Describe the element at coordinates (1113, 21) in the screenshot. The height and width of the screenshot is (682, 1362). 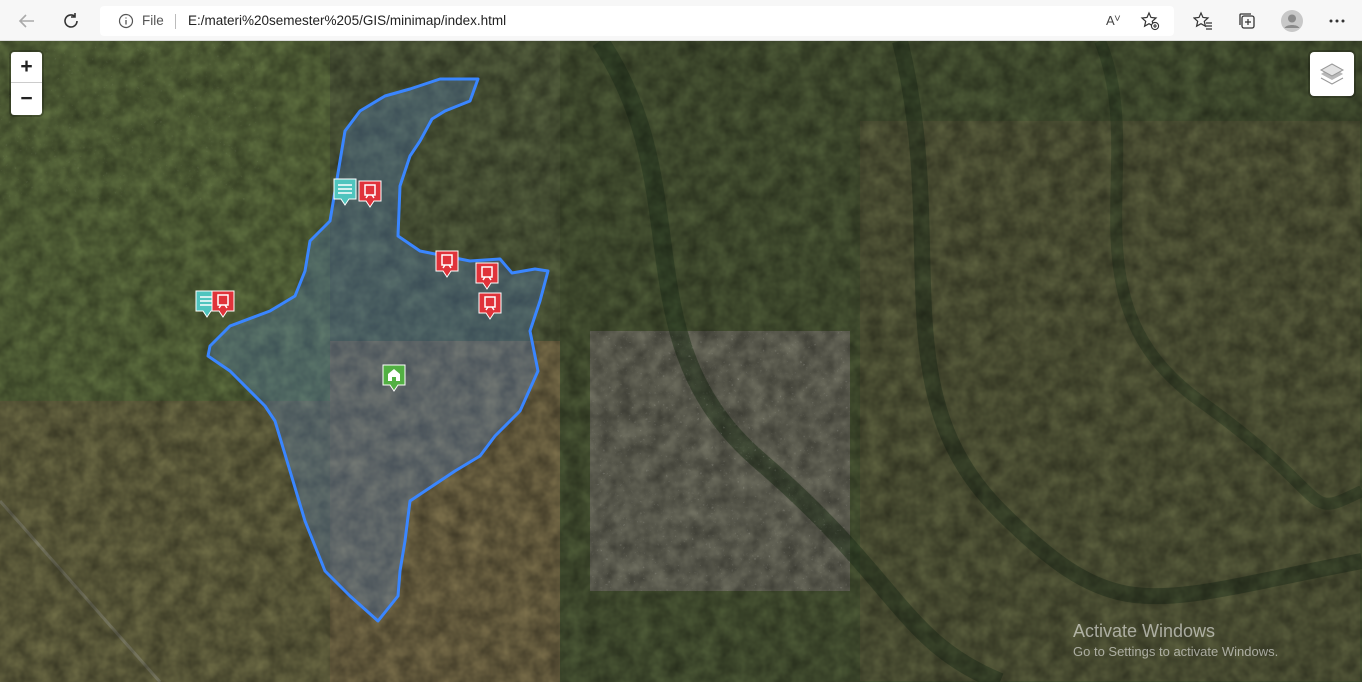
I see `read-aloud-icon: Aⱽ` at that location.